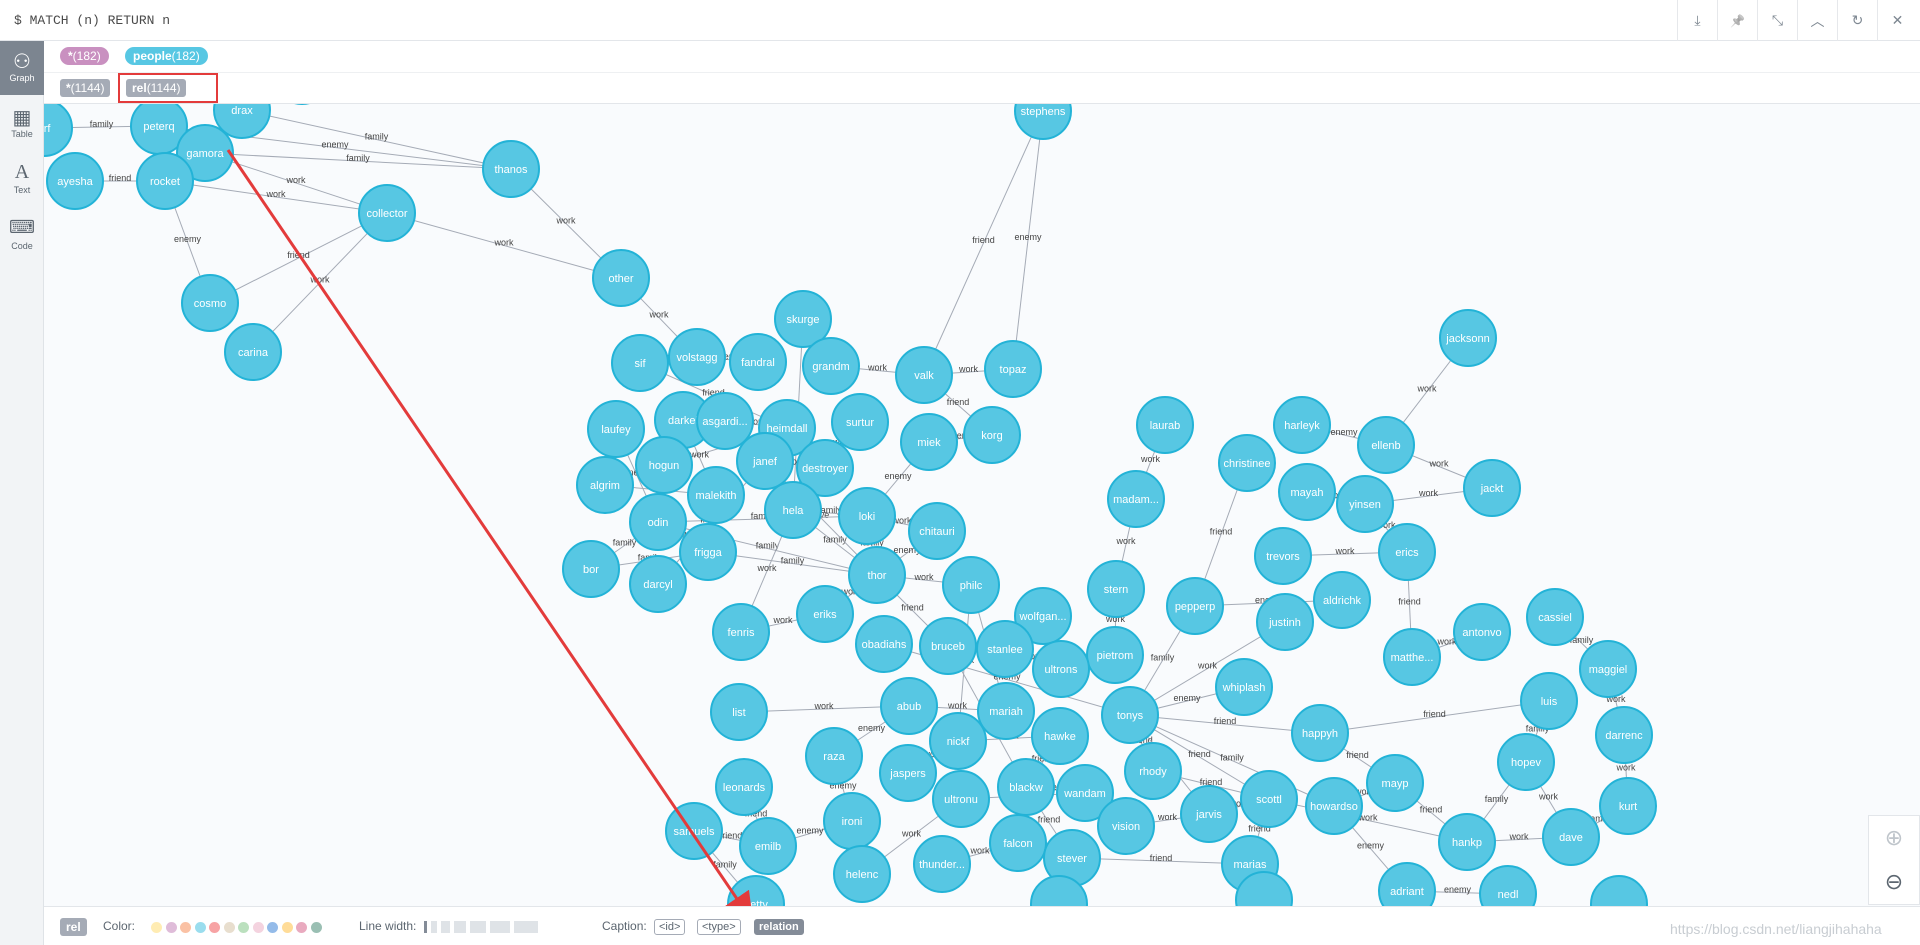 This screenshot has height=945, width=1920. What do you see at coordinates (697, 357) in the screenshot?
I see `graph-node-volstagg: volstagg` at bounding box center [697, 357].